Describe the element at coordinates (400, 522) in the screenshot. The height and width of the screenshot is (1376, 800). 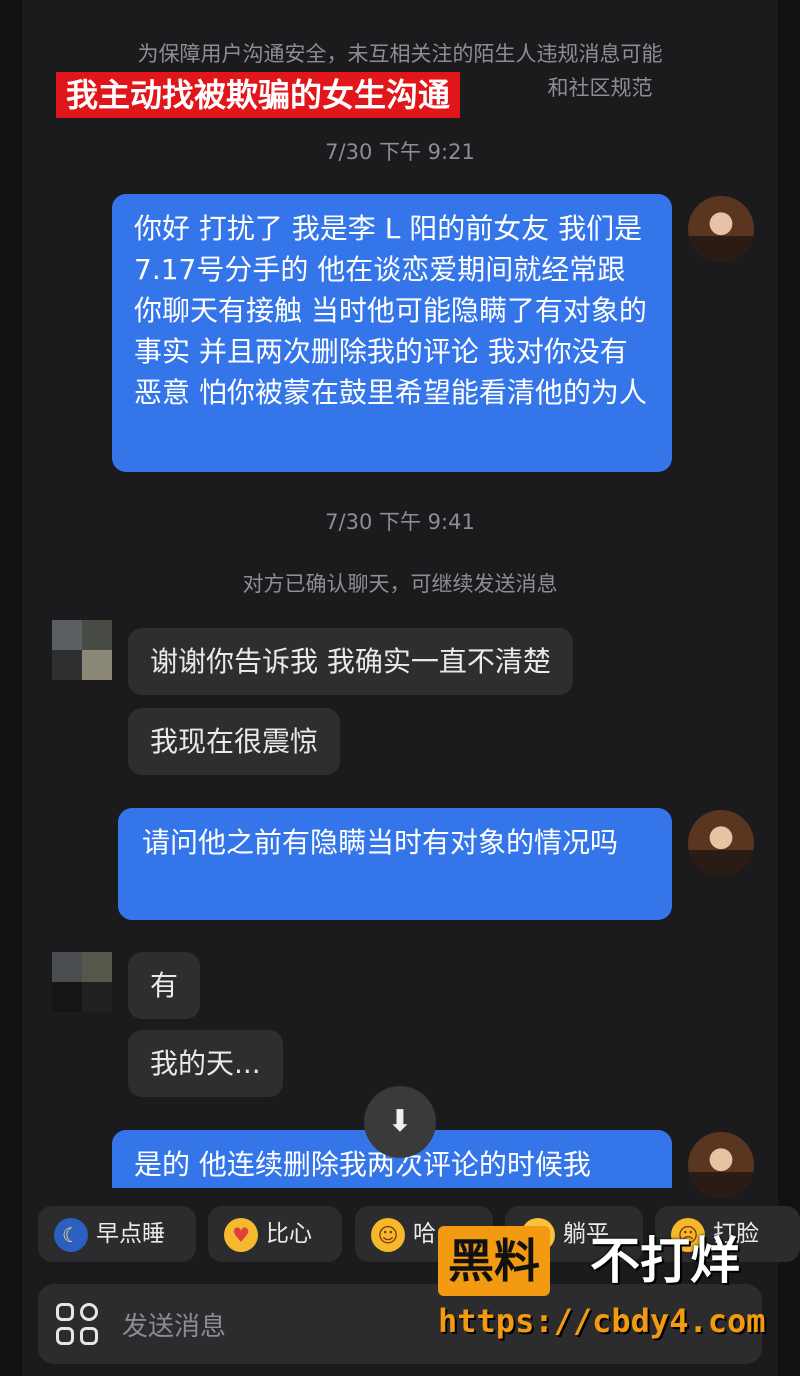
I see `timestamp: 7/30 下午 9:41` at that location.